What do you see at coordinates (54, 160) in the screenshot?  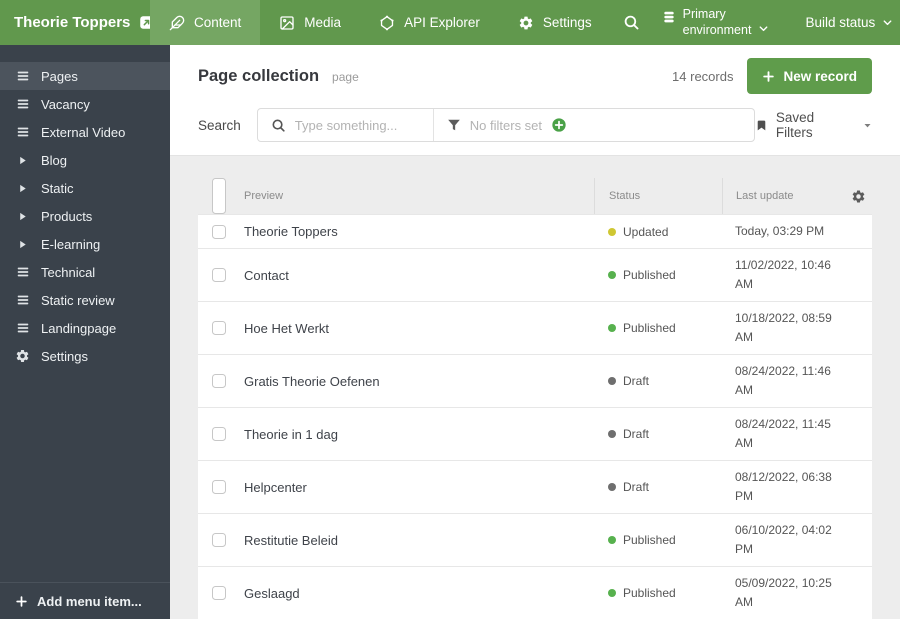 I see `sidebar-item-label: Blog` at bounding box center [54, 160].